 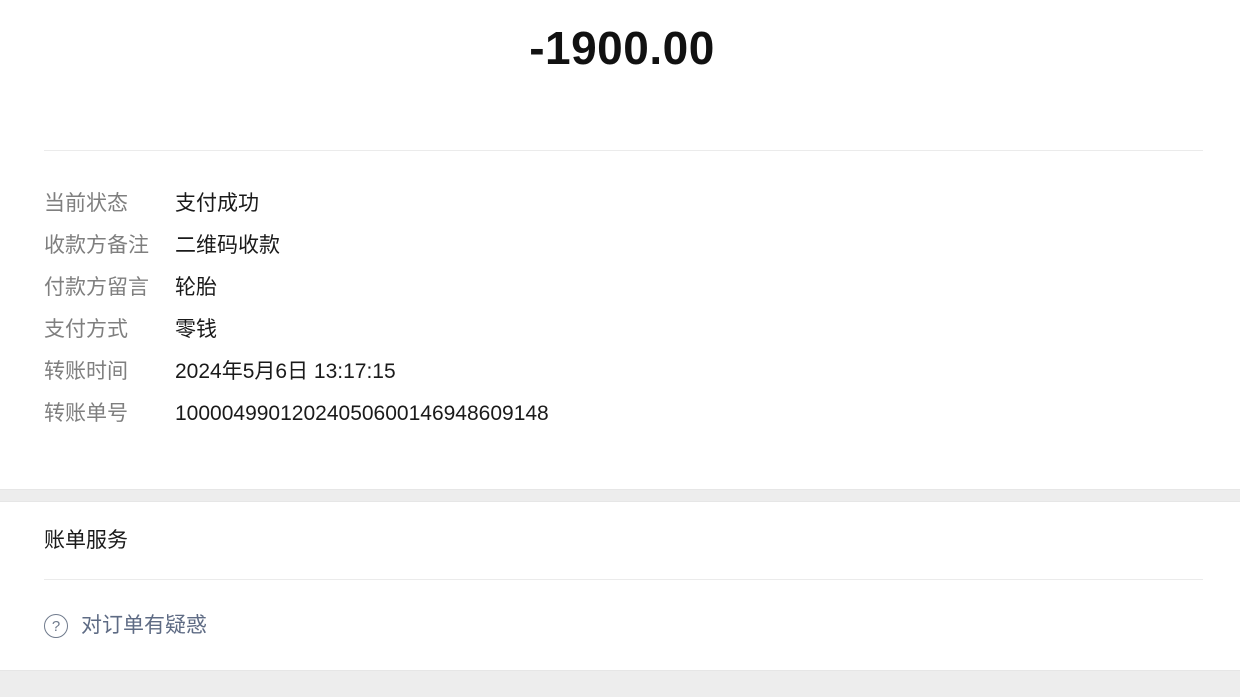 What do you see at coordinates (196, 287) in the screenshot?
I see `detail-value: 轮胎` at bounding box center [196, 287].